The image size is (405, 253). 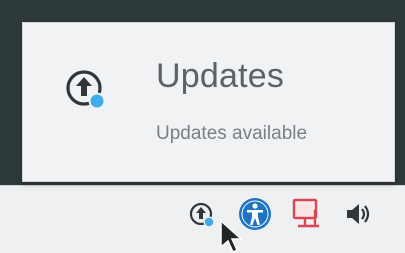 I want to click on tooltip-title: Updates, so click(x=220, y=76).